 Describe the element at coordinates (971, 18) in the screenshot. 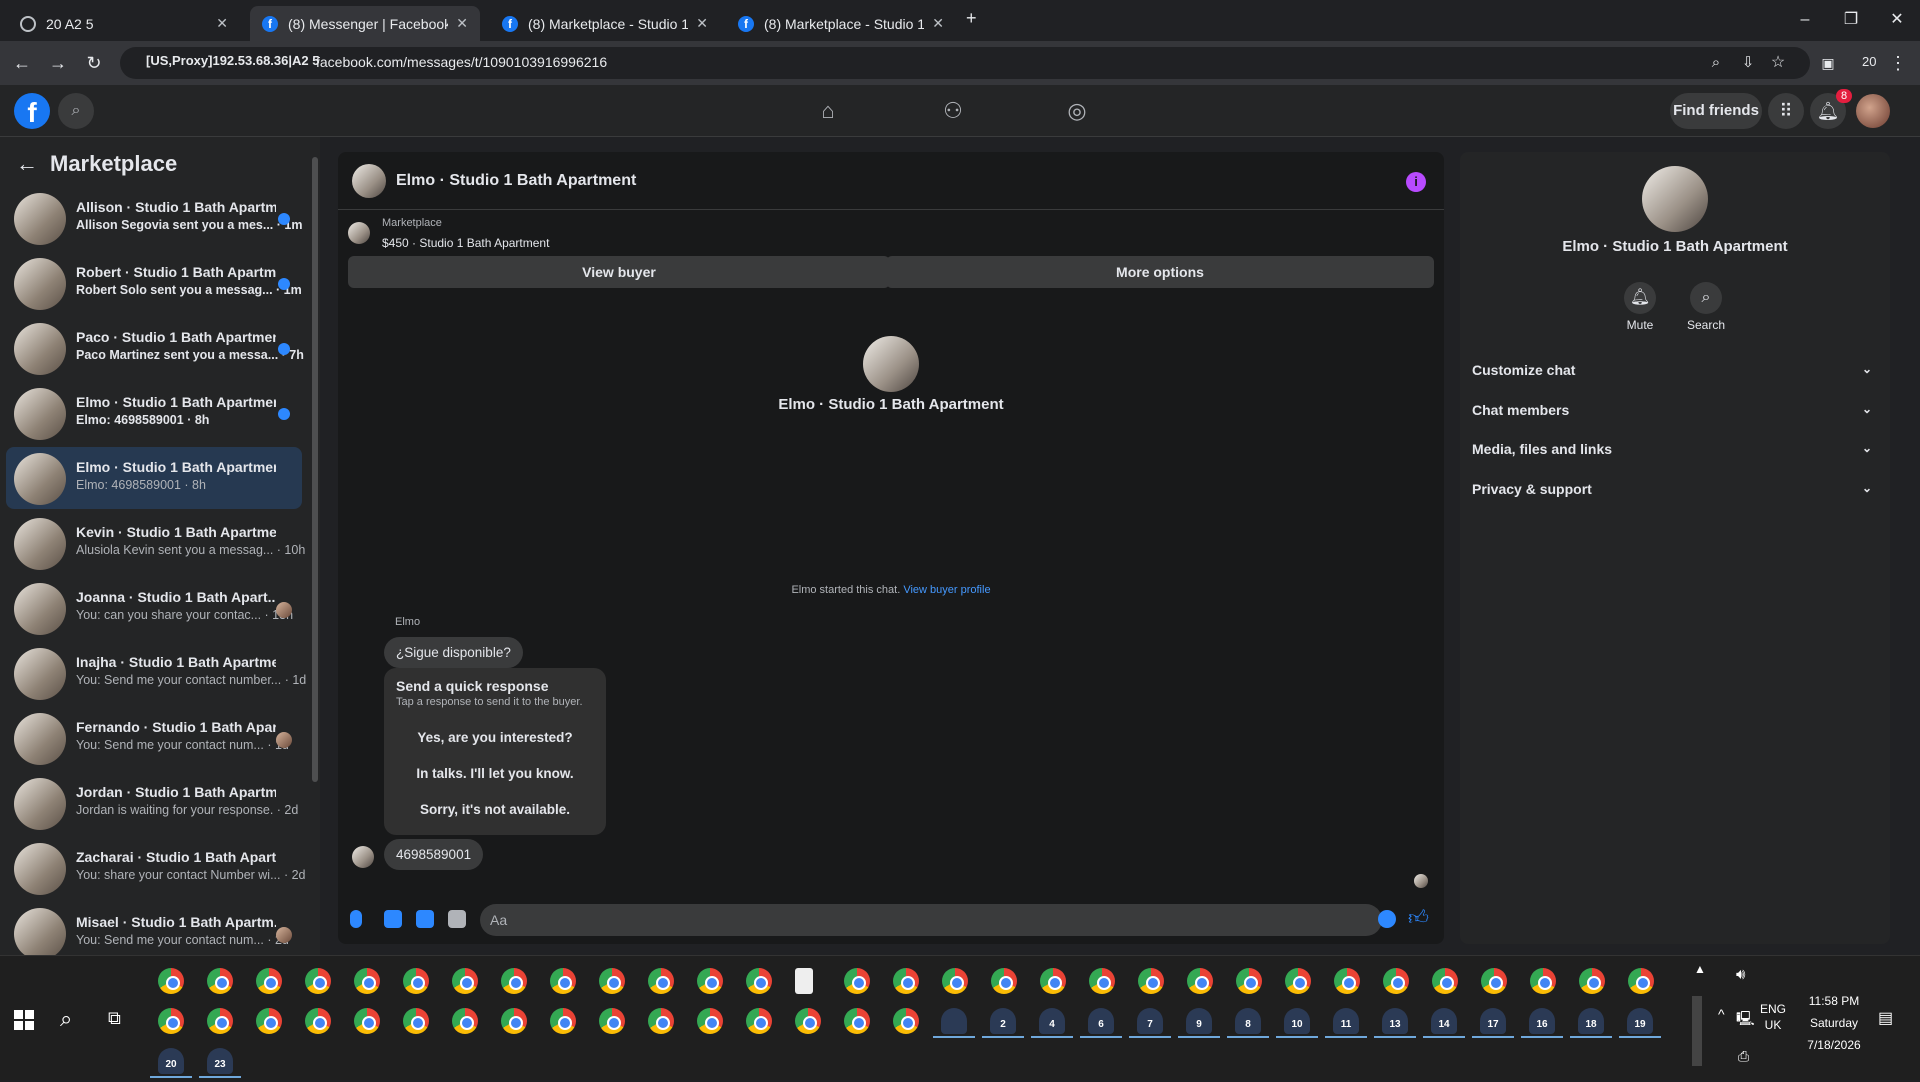

I see `new-tab-button: +` at that location.